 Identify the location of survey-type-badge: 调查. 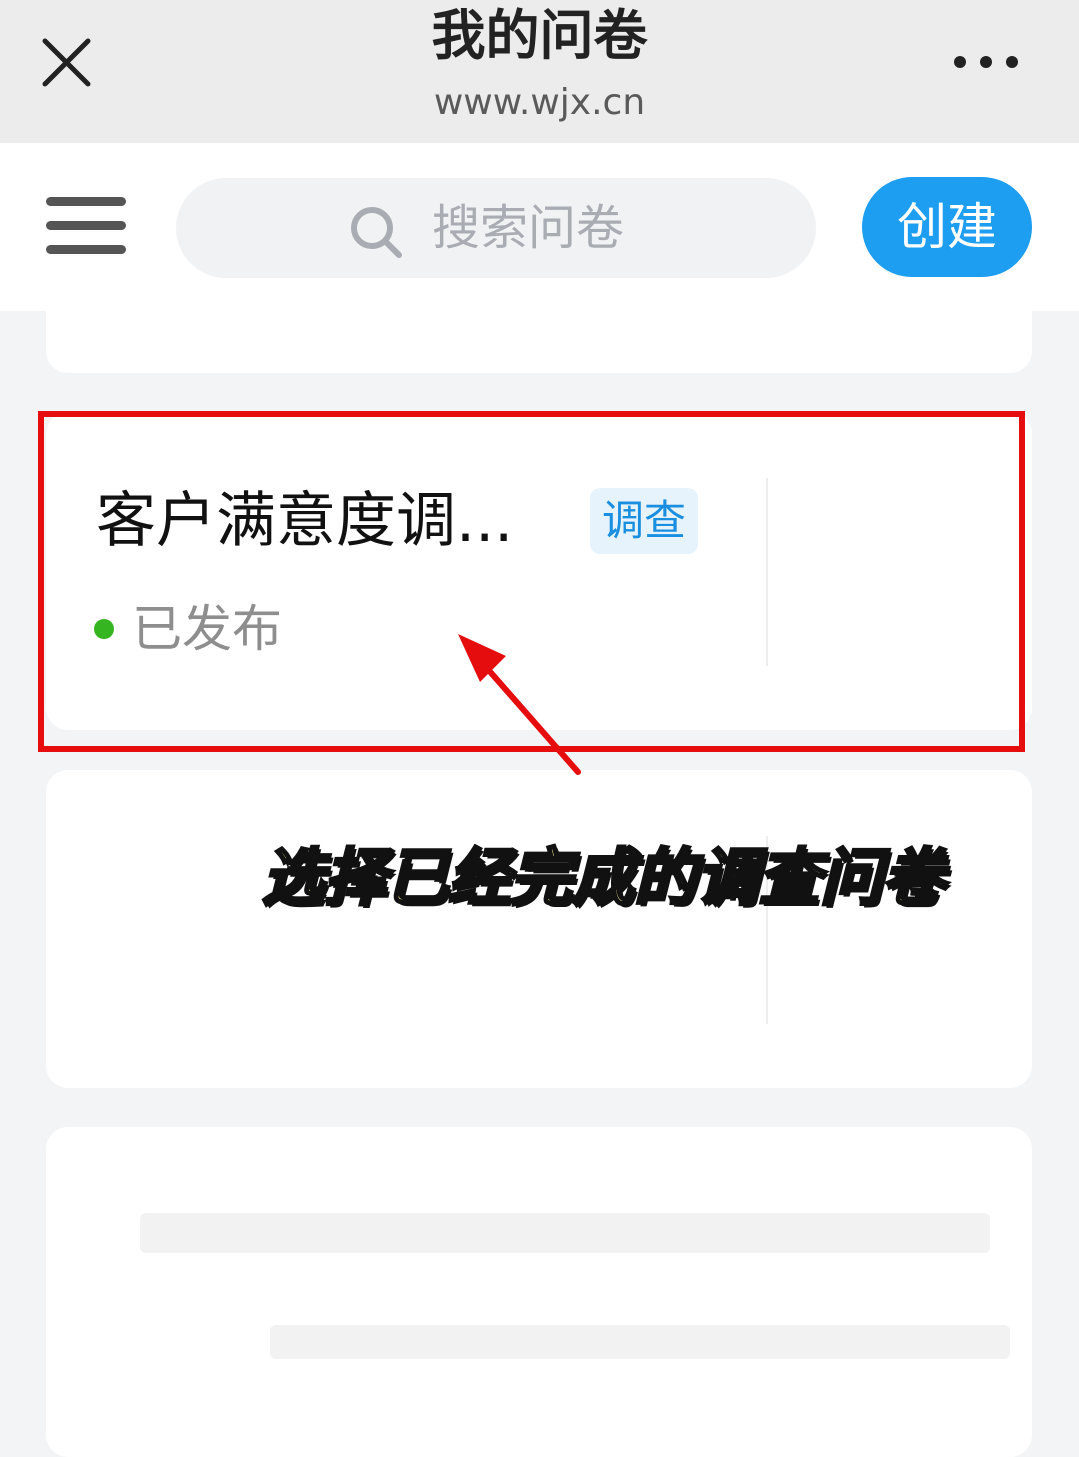
(644, 521).